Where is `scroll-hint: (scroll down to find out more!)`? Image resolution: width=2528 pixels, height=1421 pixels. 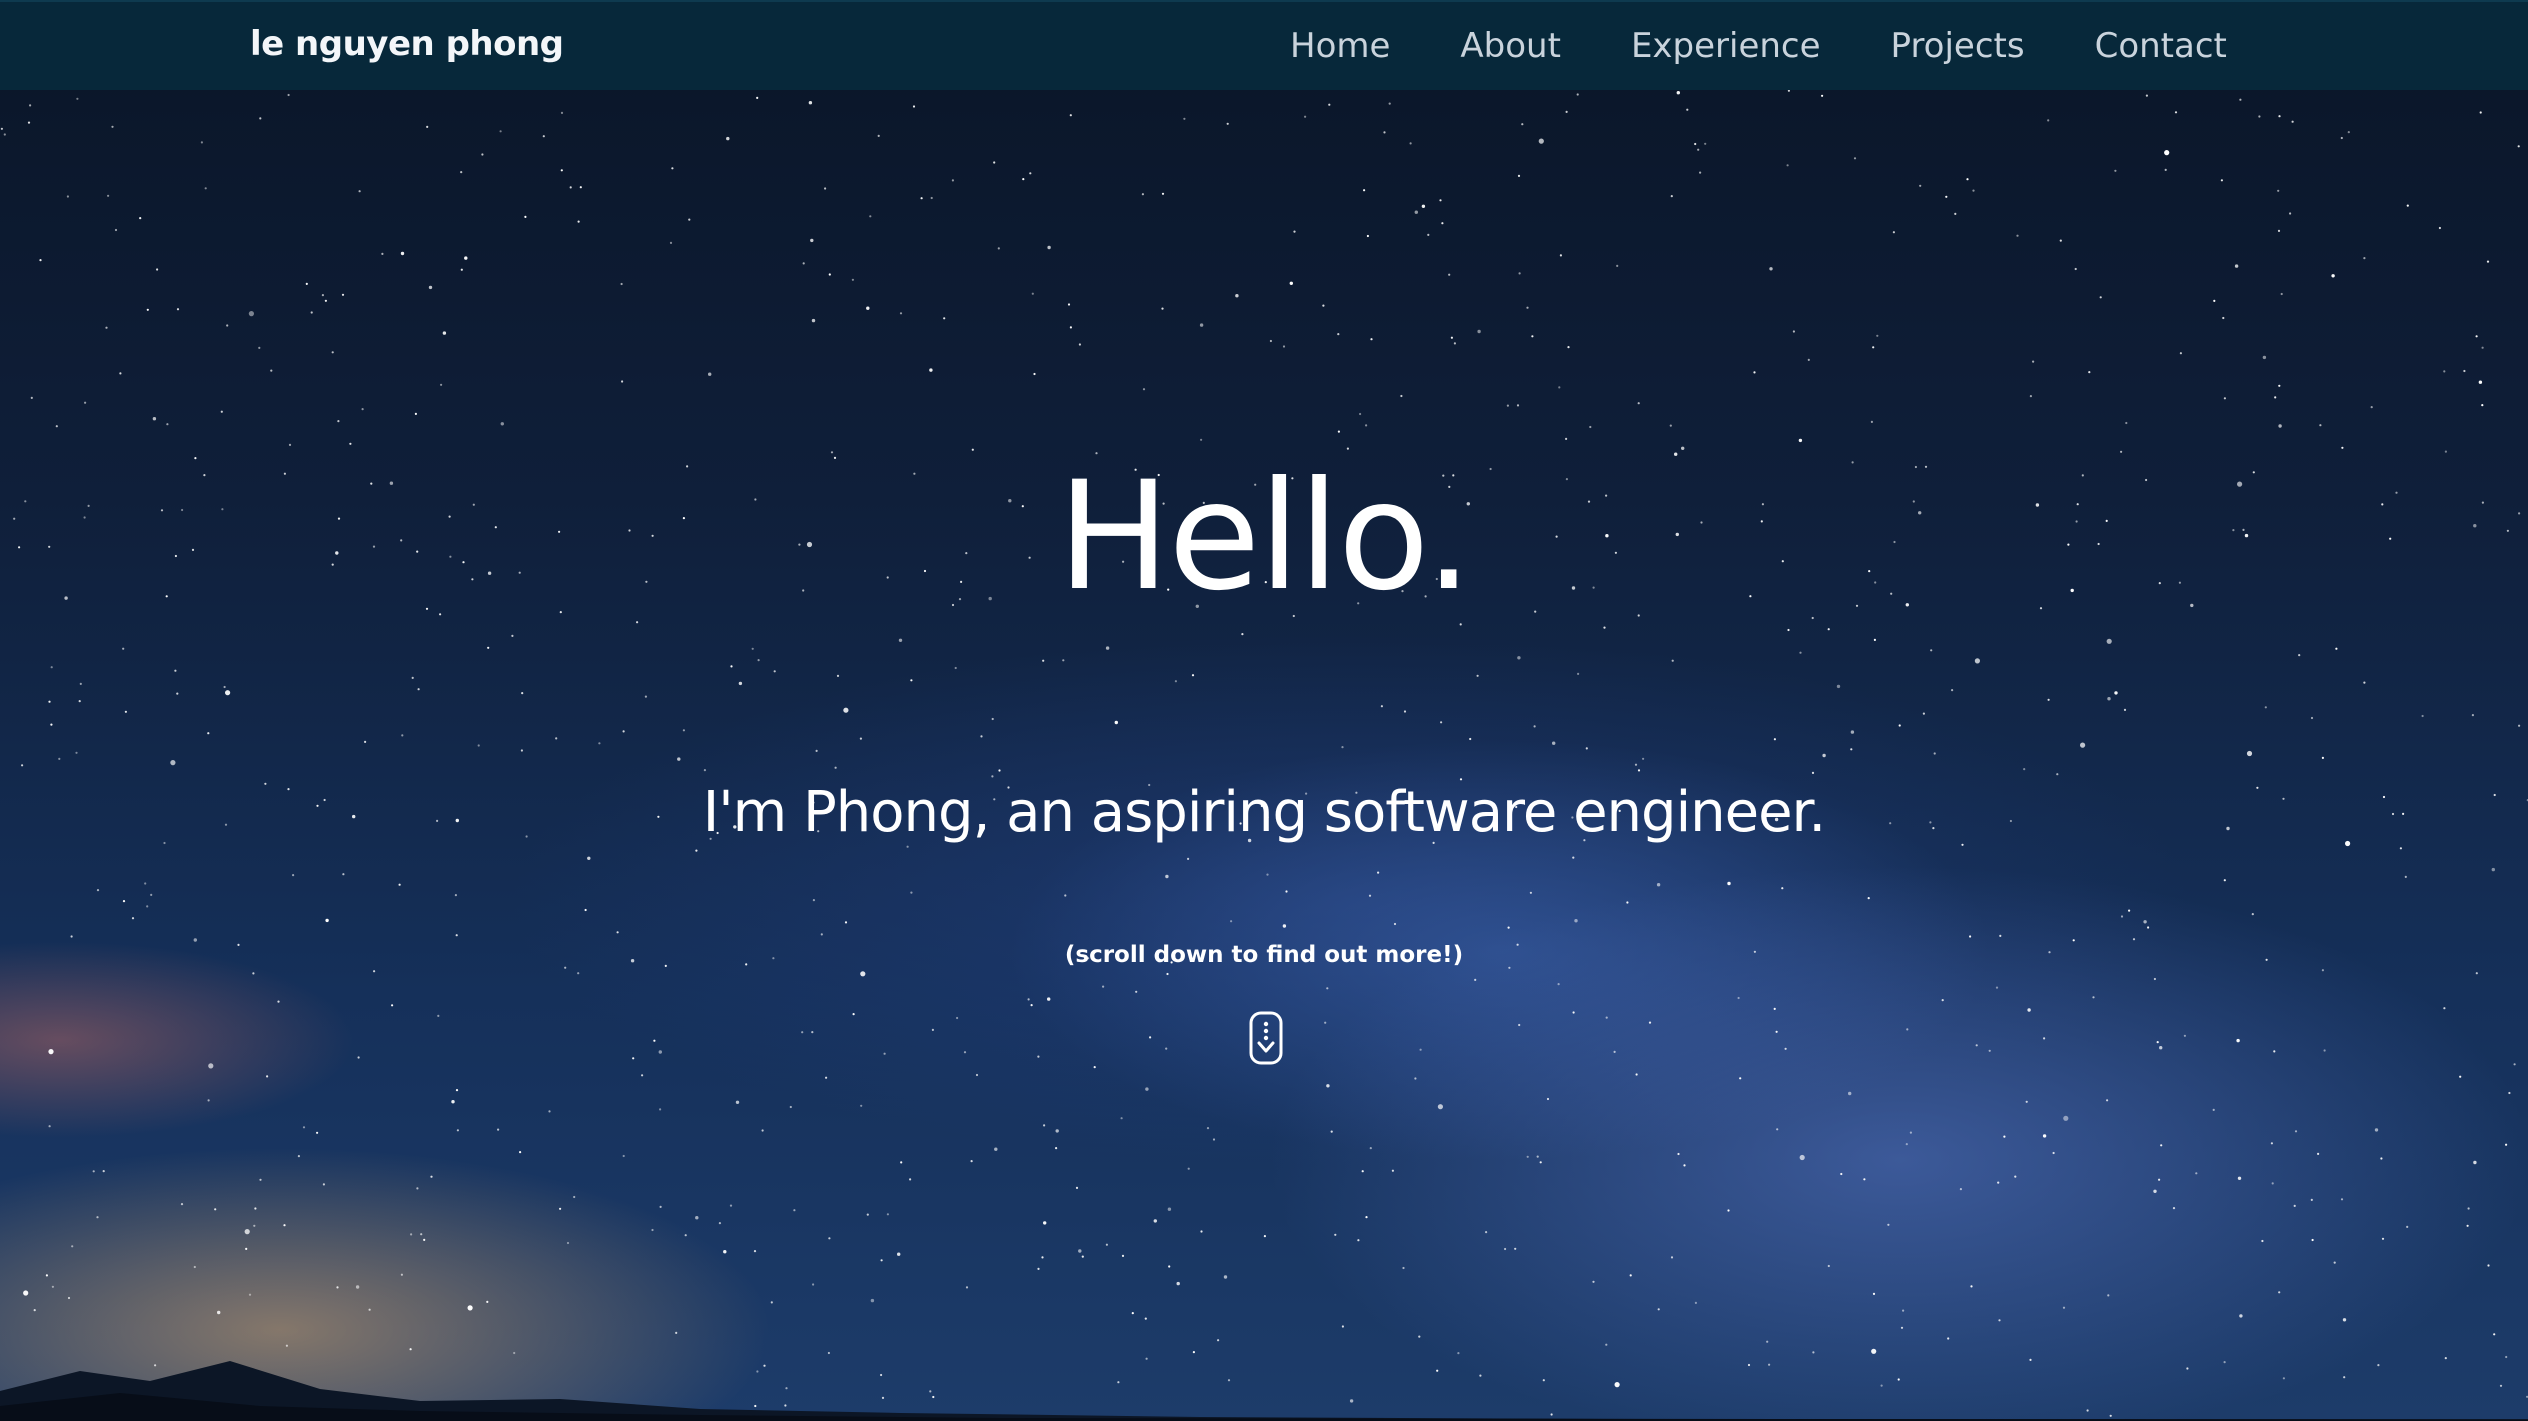 scroll-hint: (scroll down to find out more!) is located at coordinates (1264, 955).